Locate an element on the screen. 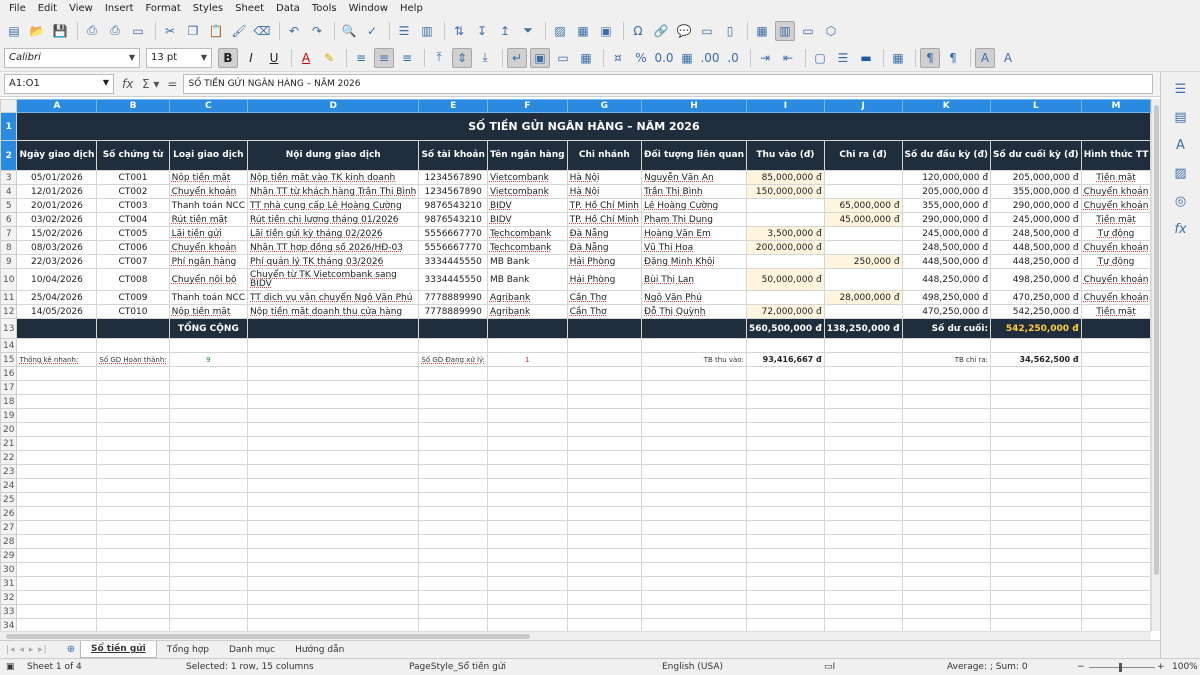 The width and height of the screenshot is (1200, 675). cell-party: Lê Hoàng Cường is located at coordinates (694, 205).